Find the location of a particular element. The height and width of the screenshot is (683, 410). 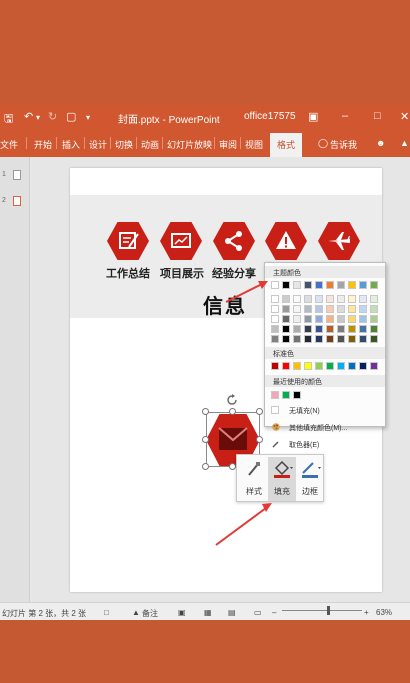

zoom-slider-track is located at coordinates (322, 610).